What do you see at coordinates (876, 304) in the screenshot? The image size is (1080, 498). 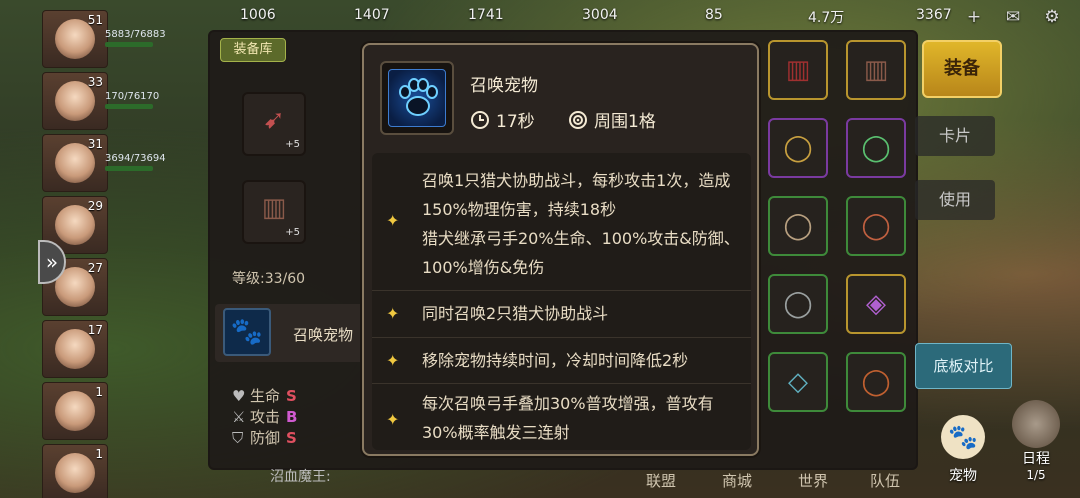 I see `inventory-slot: ◈` at bounding box center [876, 304].